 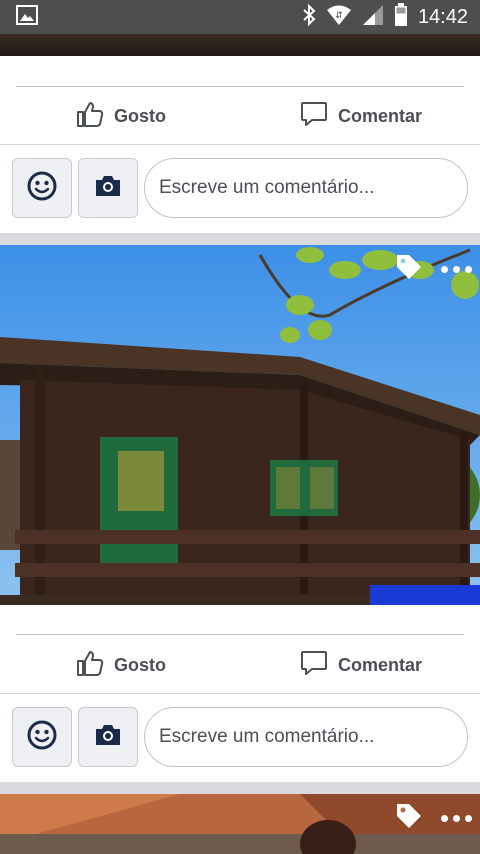 What do you see at coordinates (240, 824) in the screenshot?
I see `interior-photo` at bounding box center [240, 824].